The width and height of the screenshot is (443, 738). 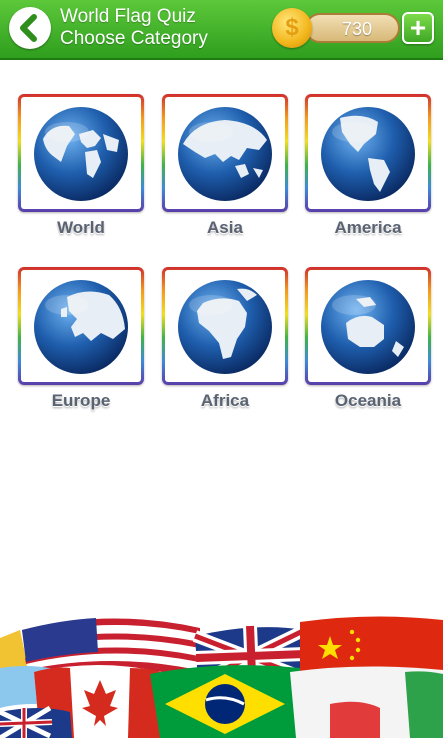 I want to click on category-label: Africa, so click(x=225, y=400).